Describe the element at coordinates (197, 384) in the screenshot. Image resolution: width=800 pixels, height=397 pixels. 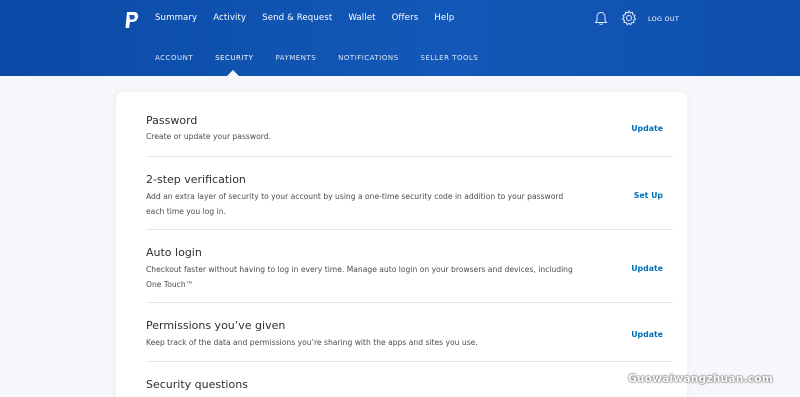
I see `row-title: Security questions` at that location.